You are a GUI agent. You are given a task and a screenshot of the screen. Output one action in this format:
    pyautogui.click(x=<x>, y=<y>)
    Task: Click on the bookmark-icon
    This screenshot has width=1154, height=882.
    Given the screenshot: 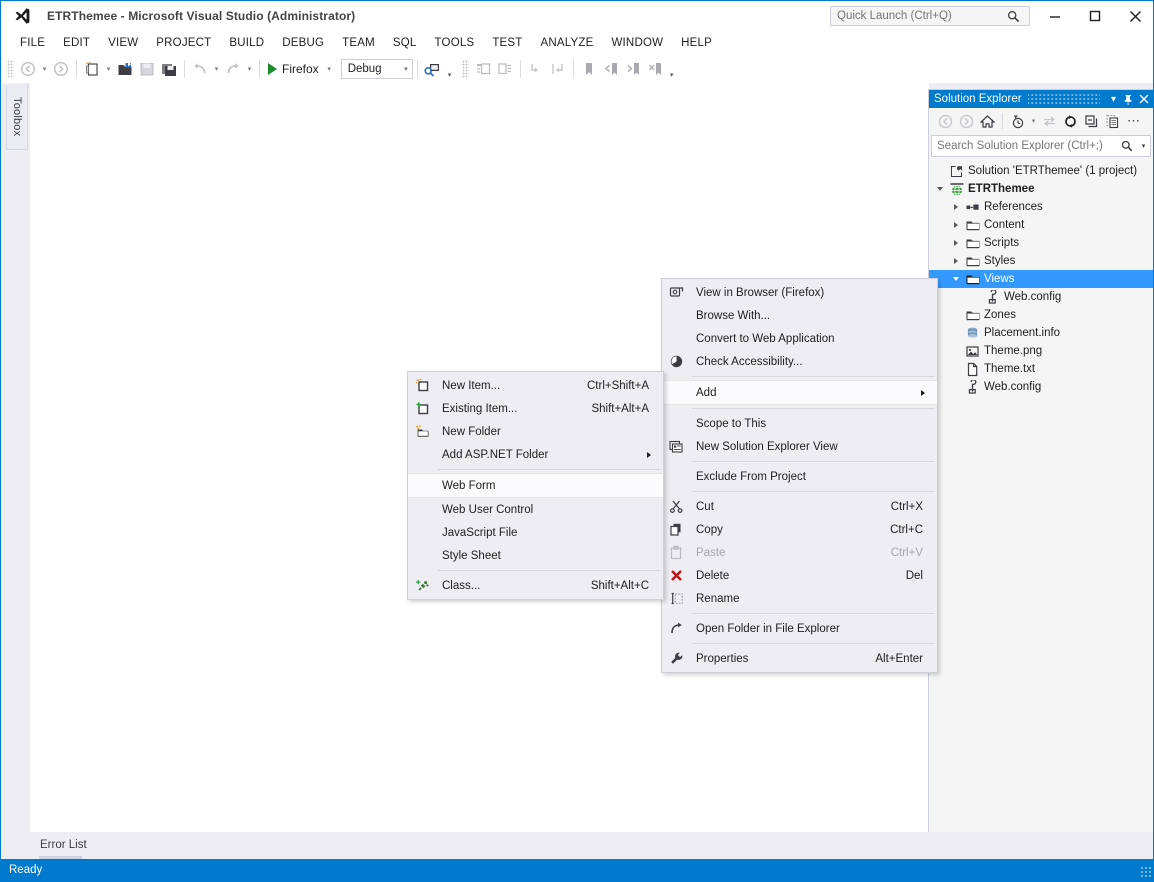 What is the action you would take?
    pyautogui.click(x=589, y=69)
    